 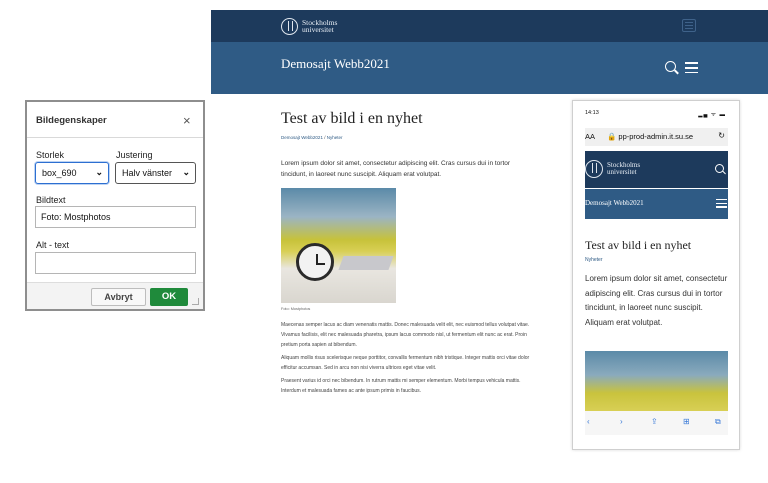 I want to click on site-title-bar: Demosajt Webb2021, so click(x=489, y=68).